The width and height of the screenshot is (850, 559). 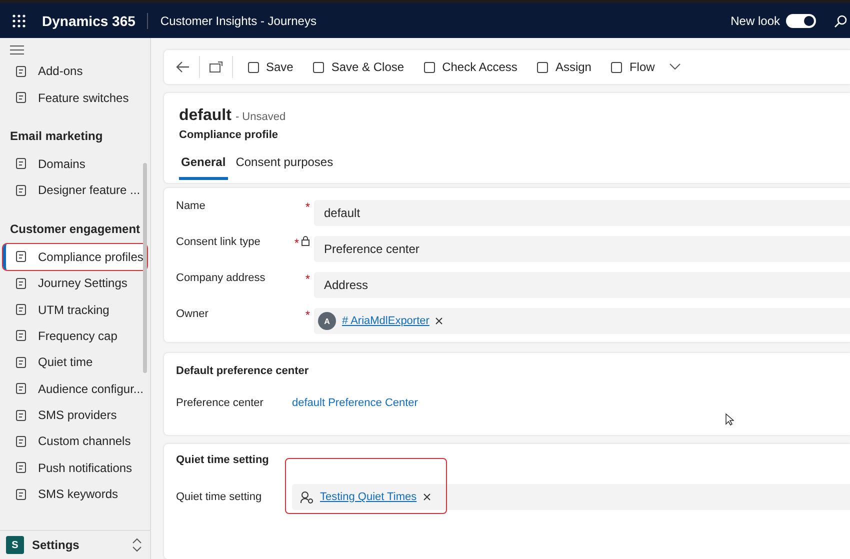 What do you see at coordinates (327, 321) in the screenshot?
I see `avatar: A` at bounding box center [327, 321].